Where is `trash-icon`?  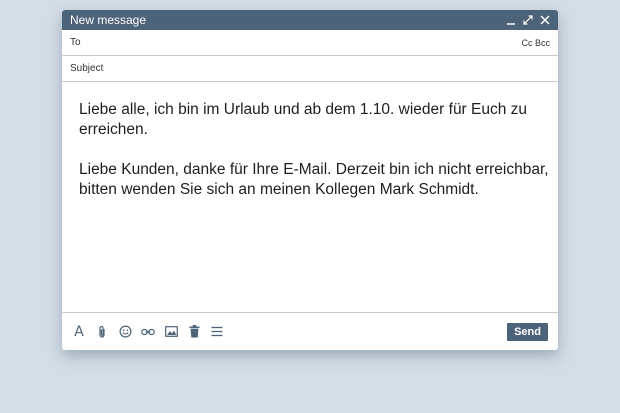
trash-icon is located at coordinates (194, 332).